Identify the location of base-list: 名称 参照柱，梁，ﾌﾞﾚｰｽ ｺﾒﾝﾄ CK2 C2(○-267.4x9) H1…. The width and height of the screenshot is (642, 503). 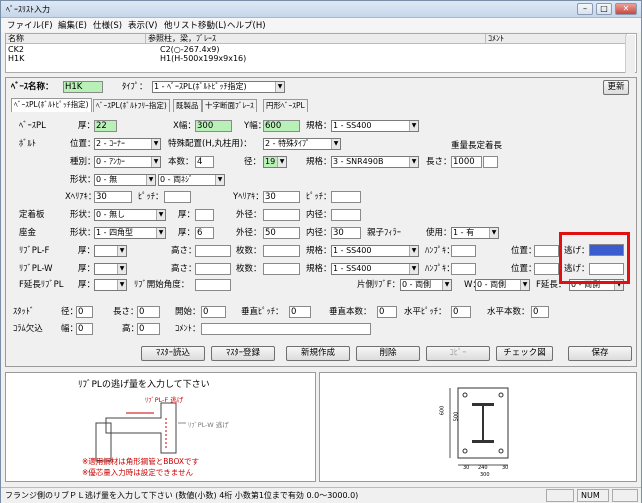
(321, 53).